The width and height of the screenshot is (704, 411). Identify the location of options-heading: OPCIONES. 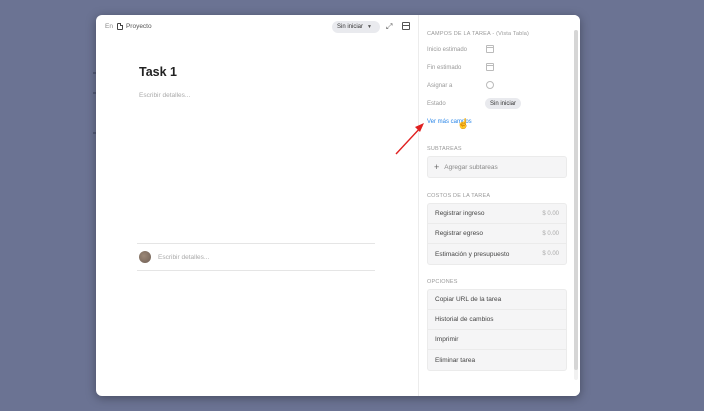
(442, 282).